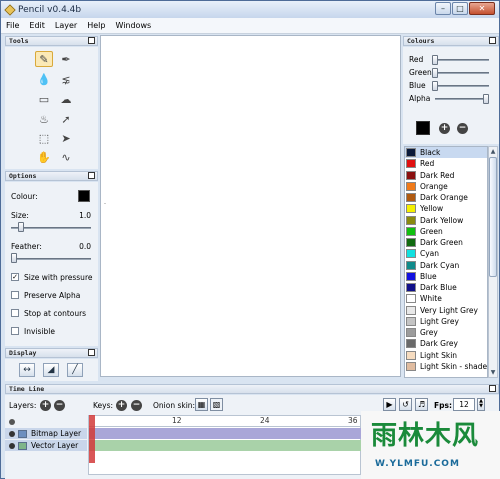  I want to click on colour-list-item: Cyan, so click(446, 253).